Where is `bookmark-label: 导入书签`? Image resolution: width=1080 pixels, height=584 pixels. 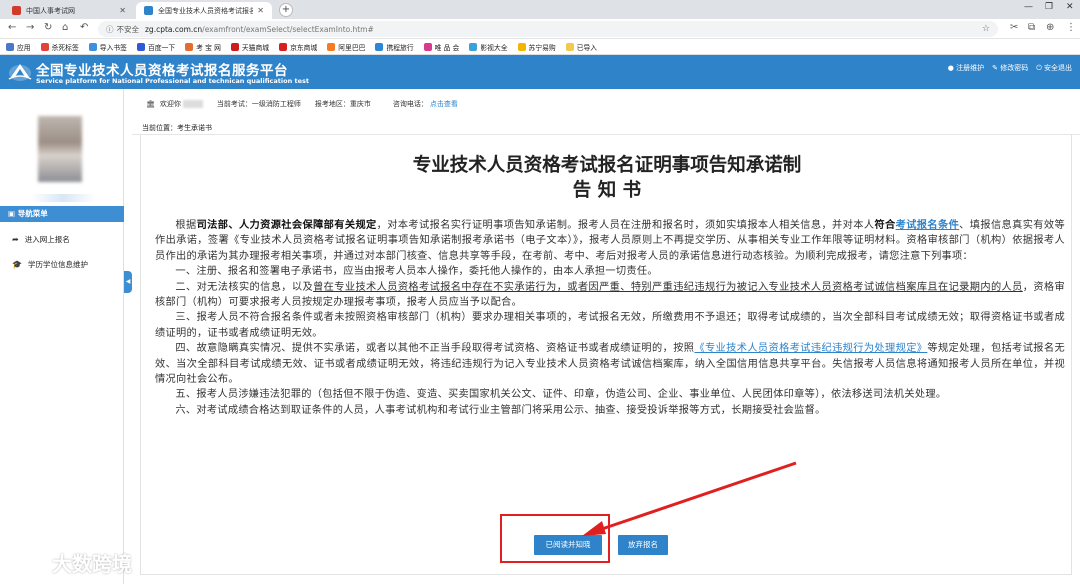
bookmark-label: 导入书签 is located at coordinates (113, 47).